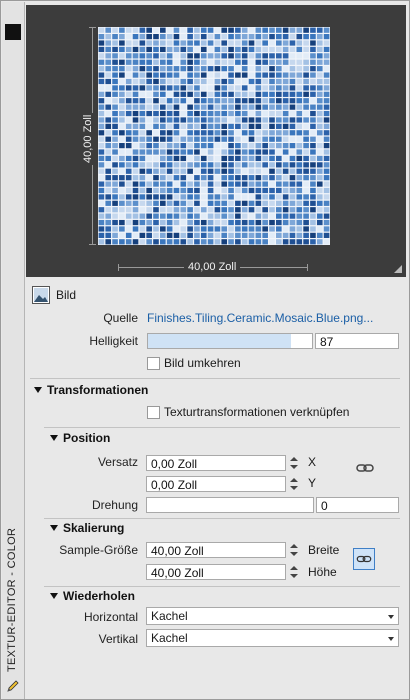 Image resolution: width=410 pixels, height=700 pixels. I want to click on horizontal-repeat-select: Kachel, so click(272, 616).